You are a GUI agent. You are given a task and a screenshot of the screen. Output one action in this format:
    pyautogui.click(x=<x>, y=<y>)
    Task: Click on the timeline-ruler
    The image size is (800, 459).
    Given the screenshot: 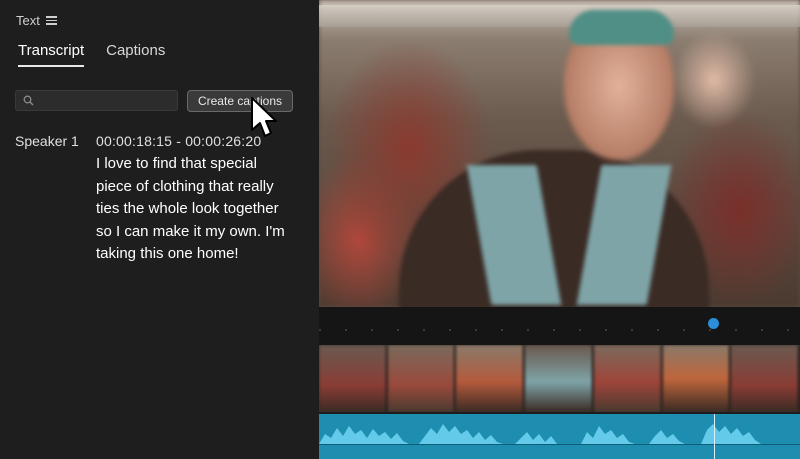 What is the action you would take?
    pyautogui.click(x=559, y=326)
    